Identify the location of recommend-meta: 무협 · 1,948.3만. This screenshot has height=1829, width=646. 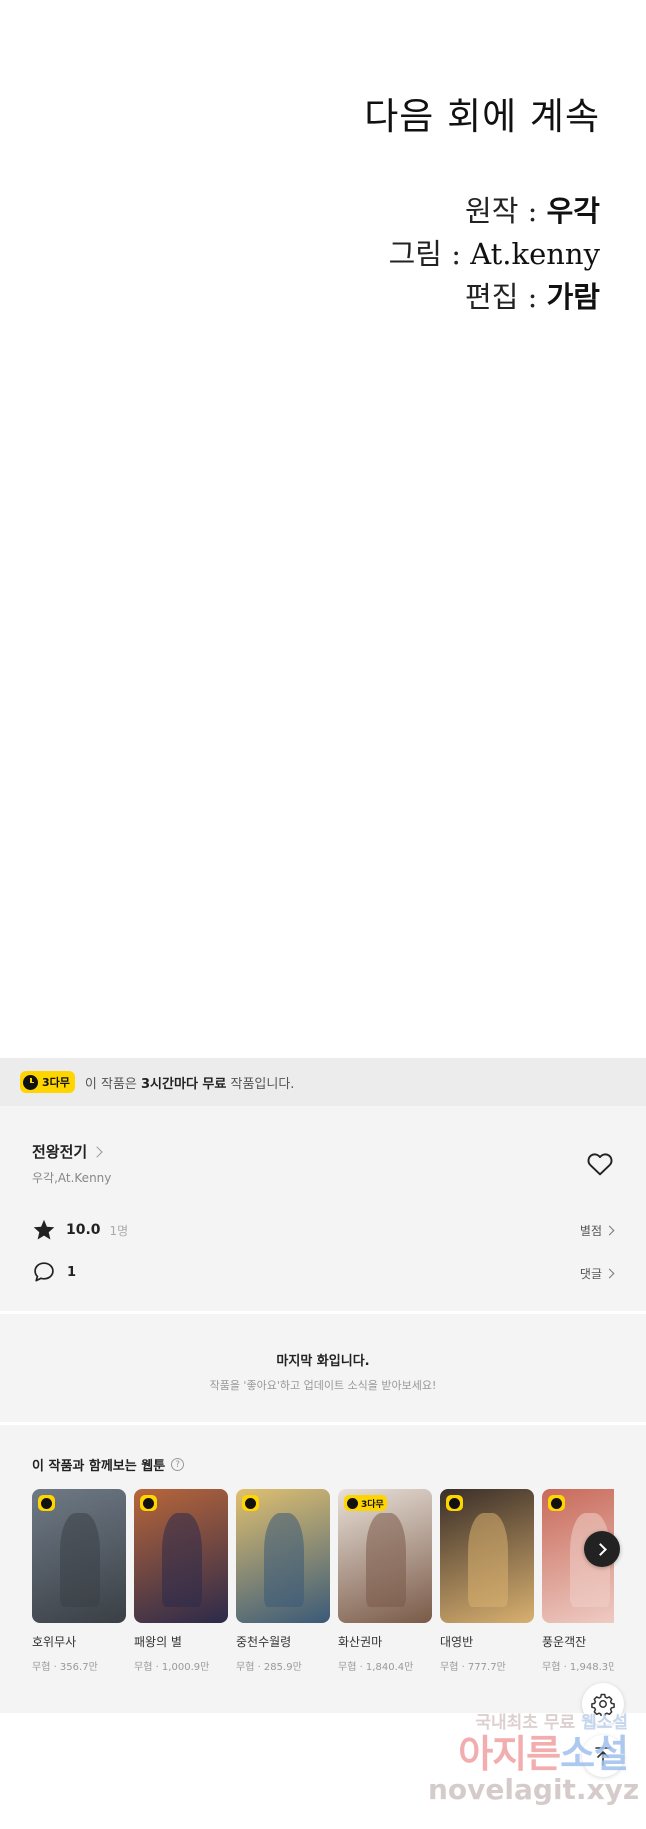
(578, 1667).